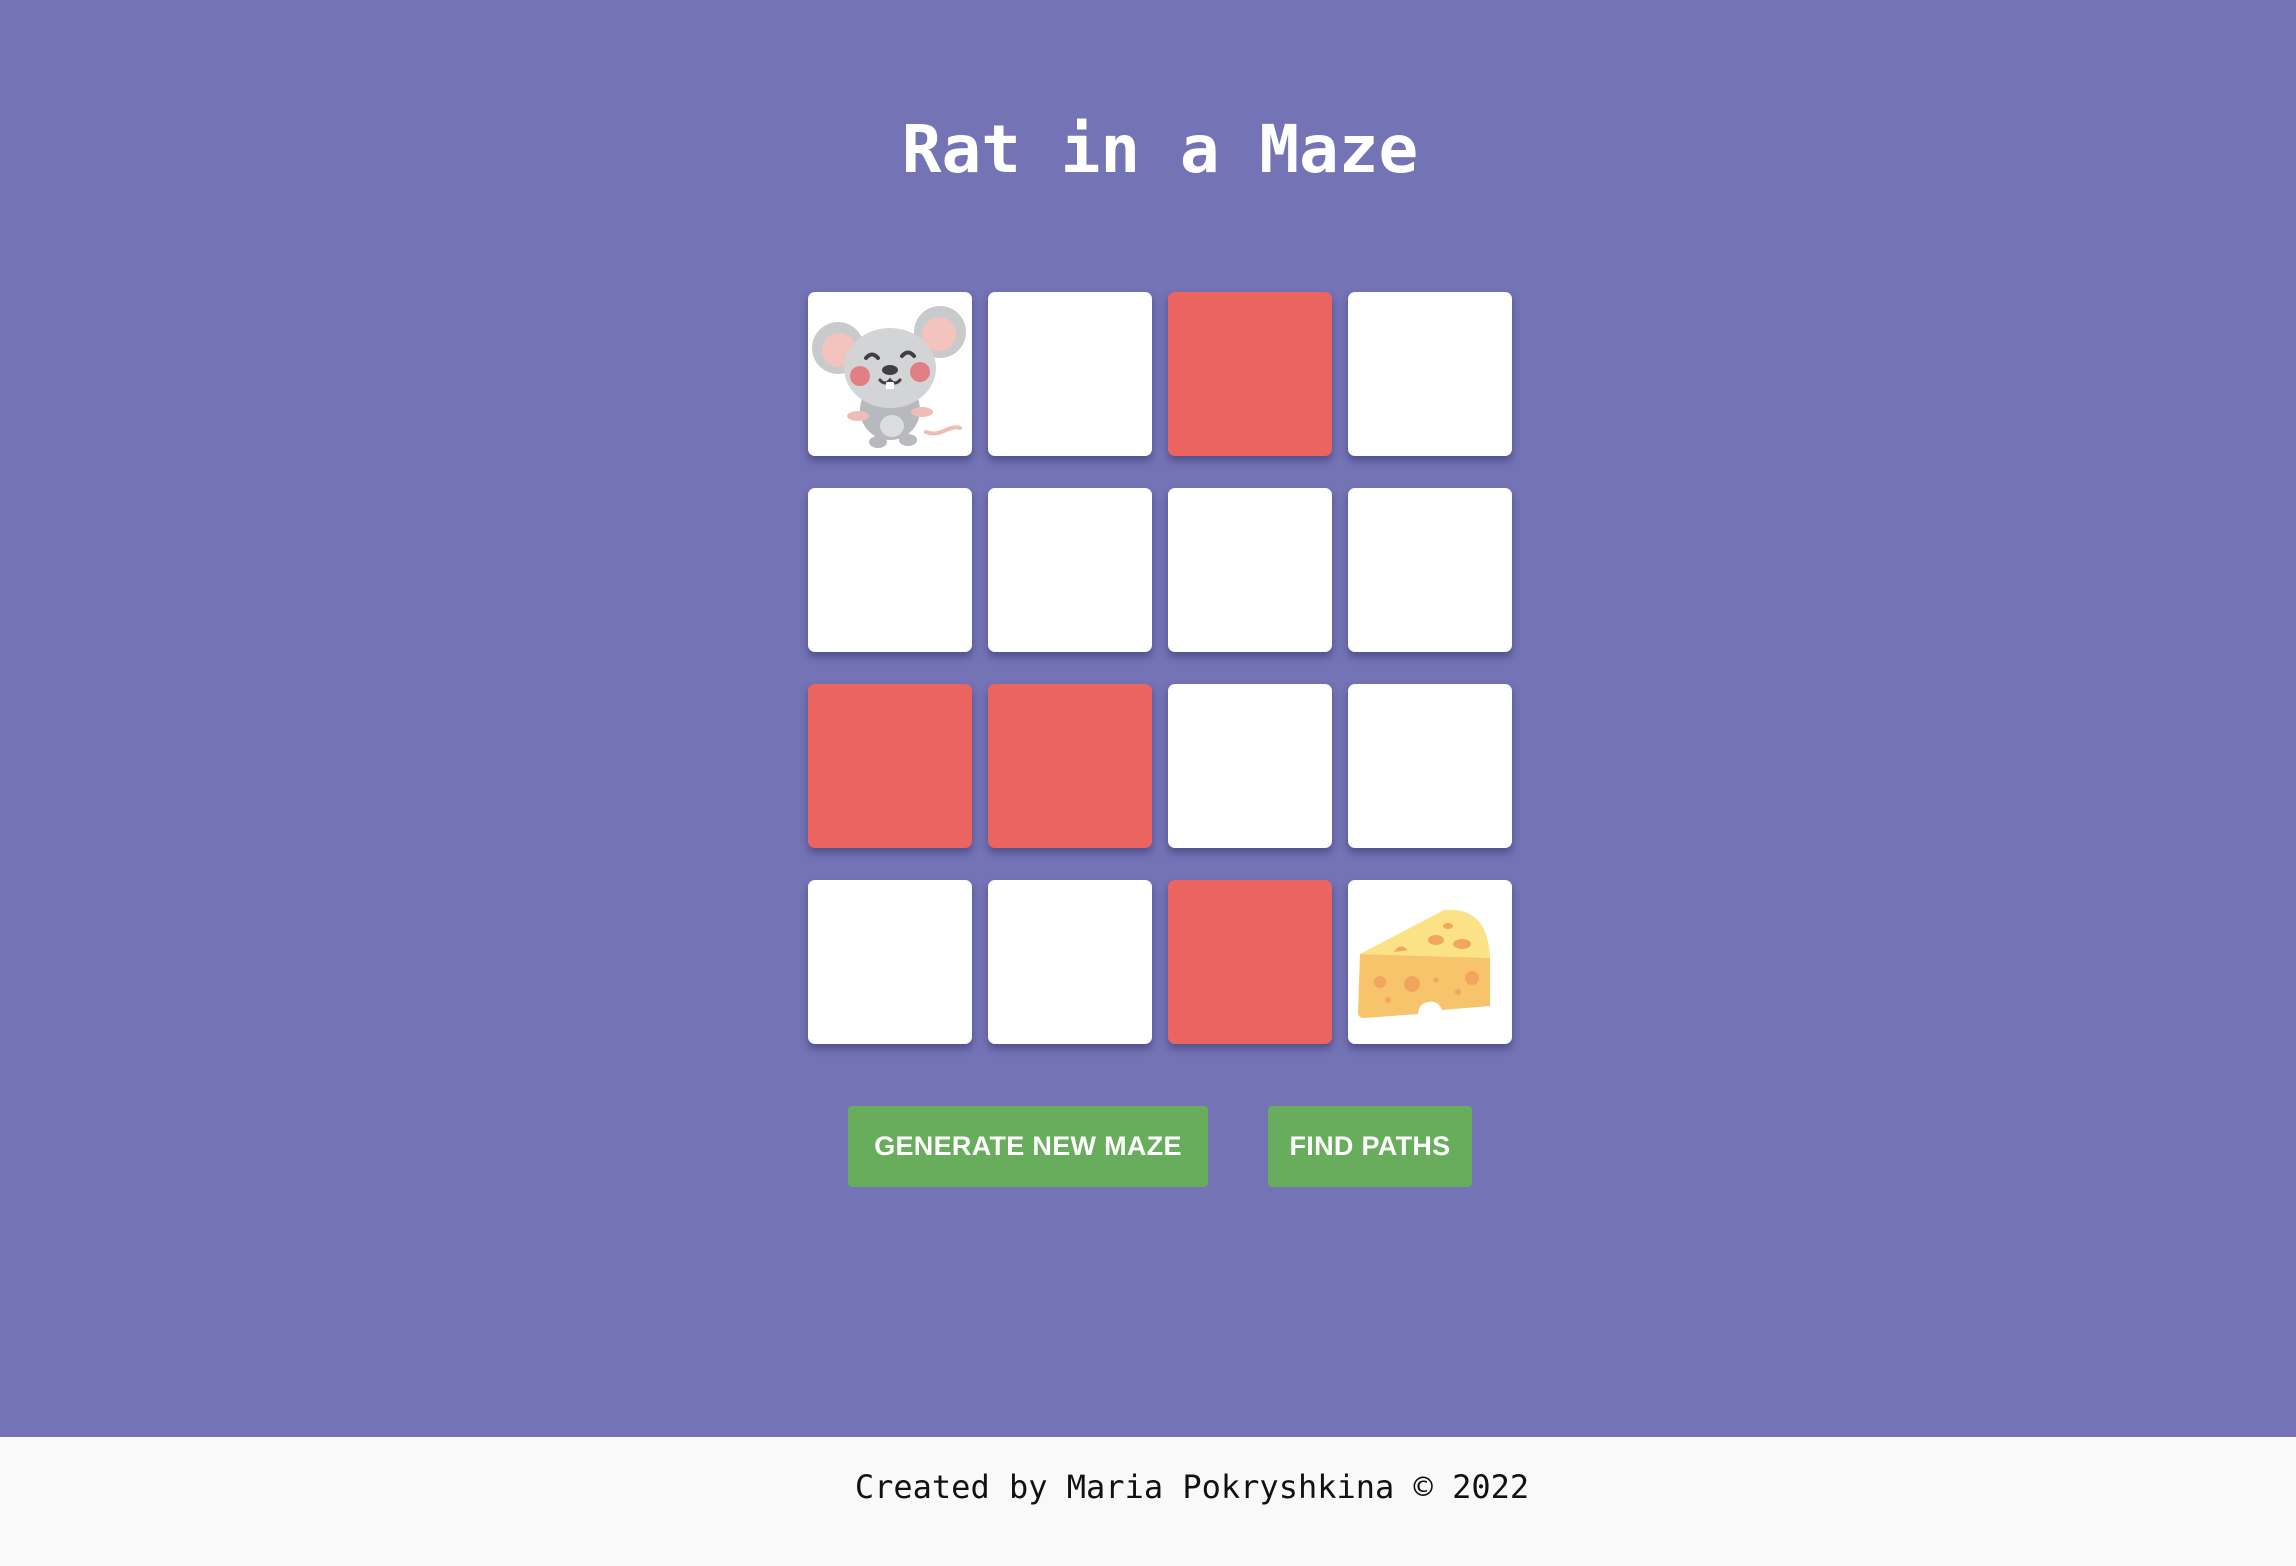 This screenshot has height=1566, width=2296. I want to click on find-paths-button: FIND PATHS, so click(1370, 1146).